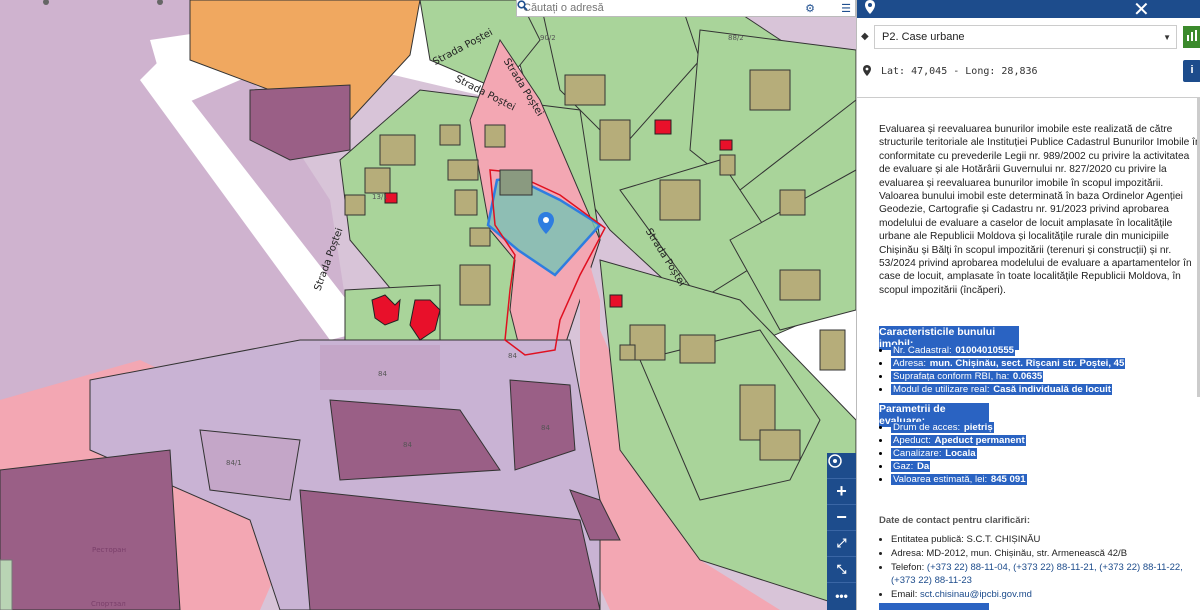 The height and width of the screenshot is (610, 1200). Describe the element at coordinates (1008, 376) in the screenshot. I see `list-item: Suprafața conform RBI, ha: 0.0635` at that location.